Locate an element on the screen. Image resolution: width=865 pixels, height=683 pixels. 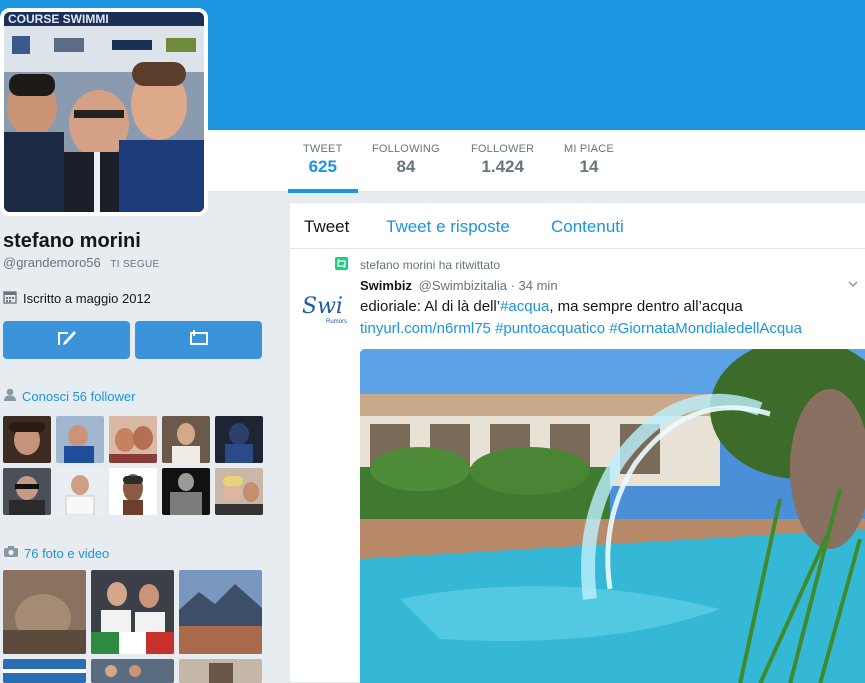
photos-videos-link: 76 foto e video is located at coordinates (56, 553).